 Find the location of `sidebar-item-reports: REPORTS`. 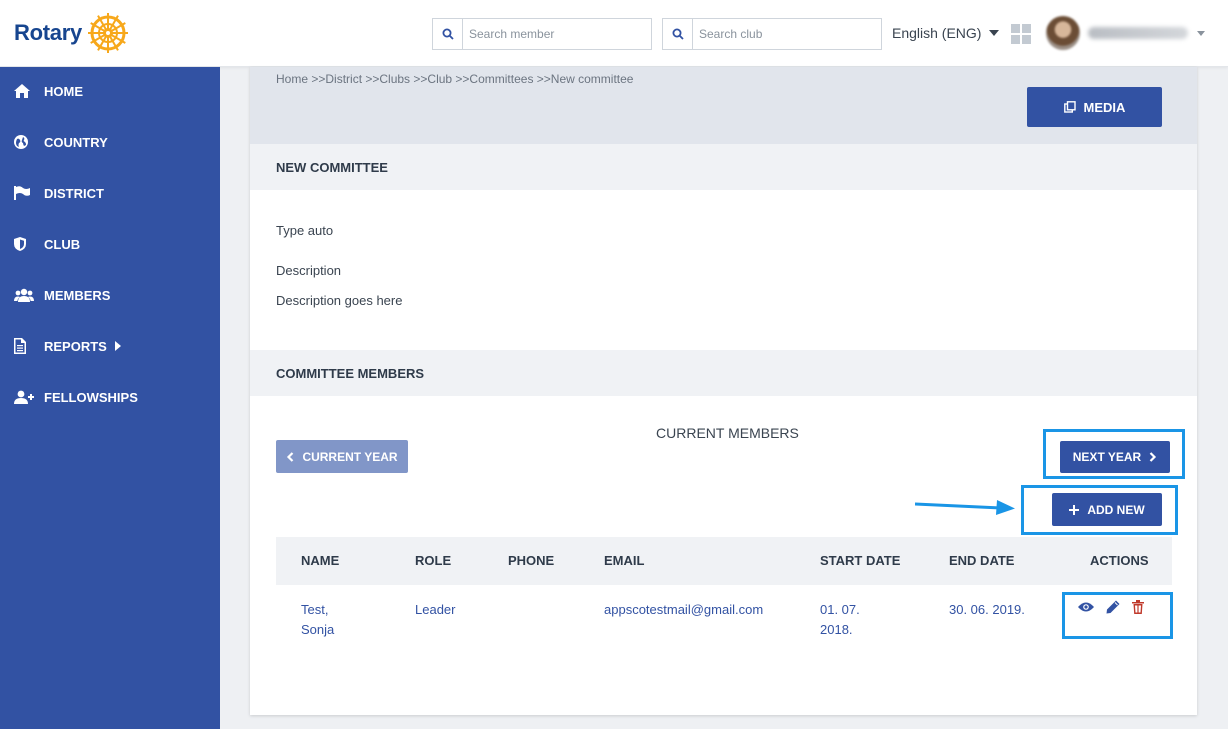

sidebar-item-reports: REPORTS is located at coordinates (110, 346).